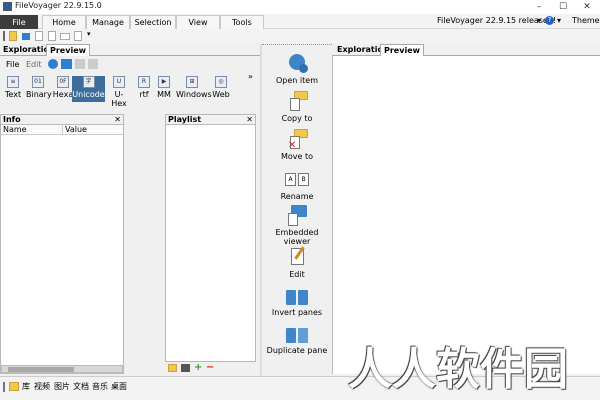 The image size is (600, 400). I want to click on remove-icon: −, so click(210, 367).